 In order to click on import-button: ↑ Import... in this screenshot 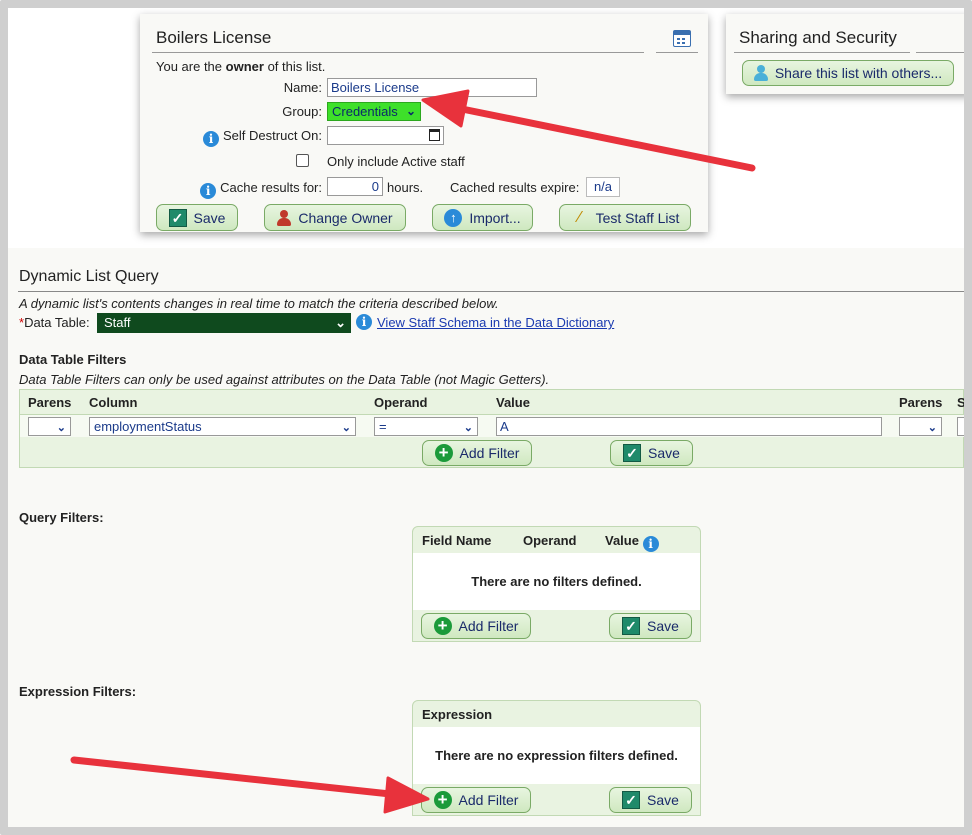, I will do `click(482, 217)`.